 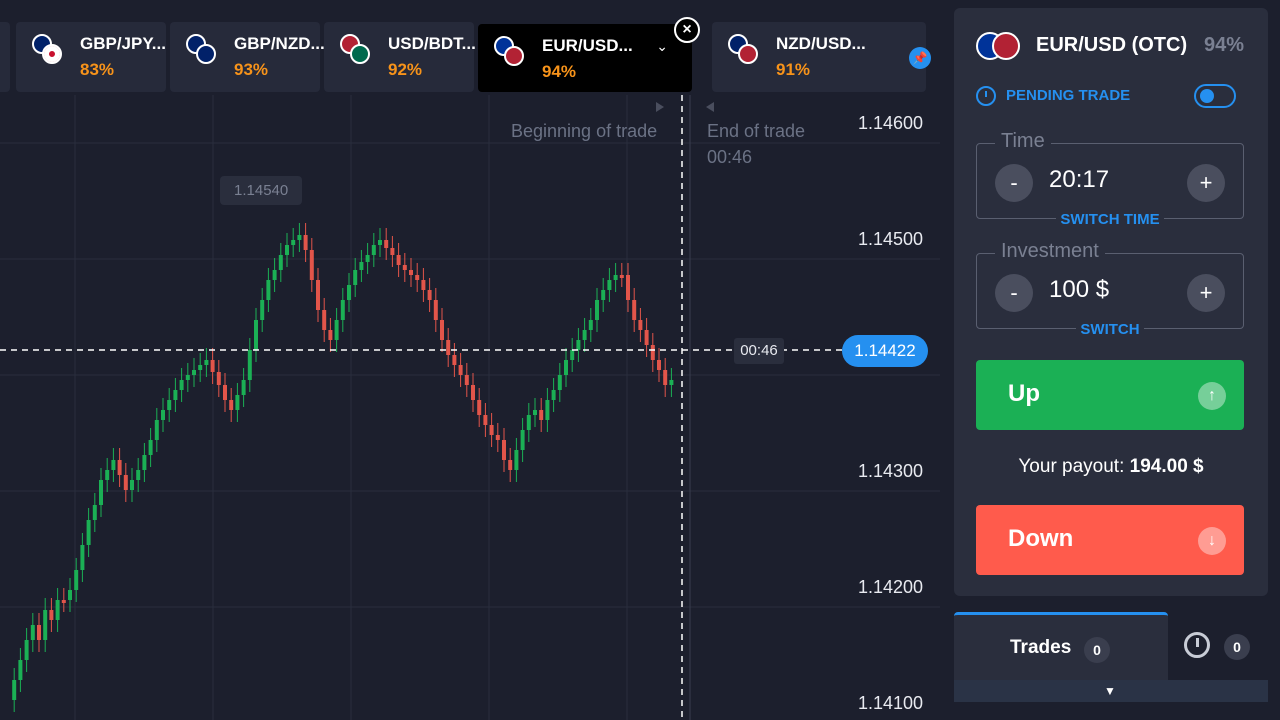 What do you see at coordinates (1237, 647) in the screenshot?
I see `history-count-badge: 0` at bounding box center [1237, 647].